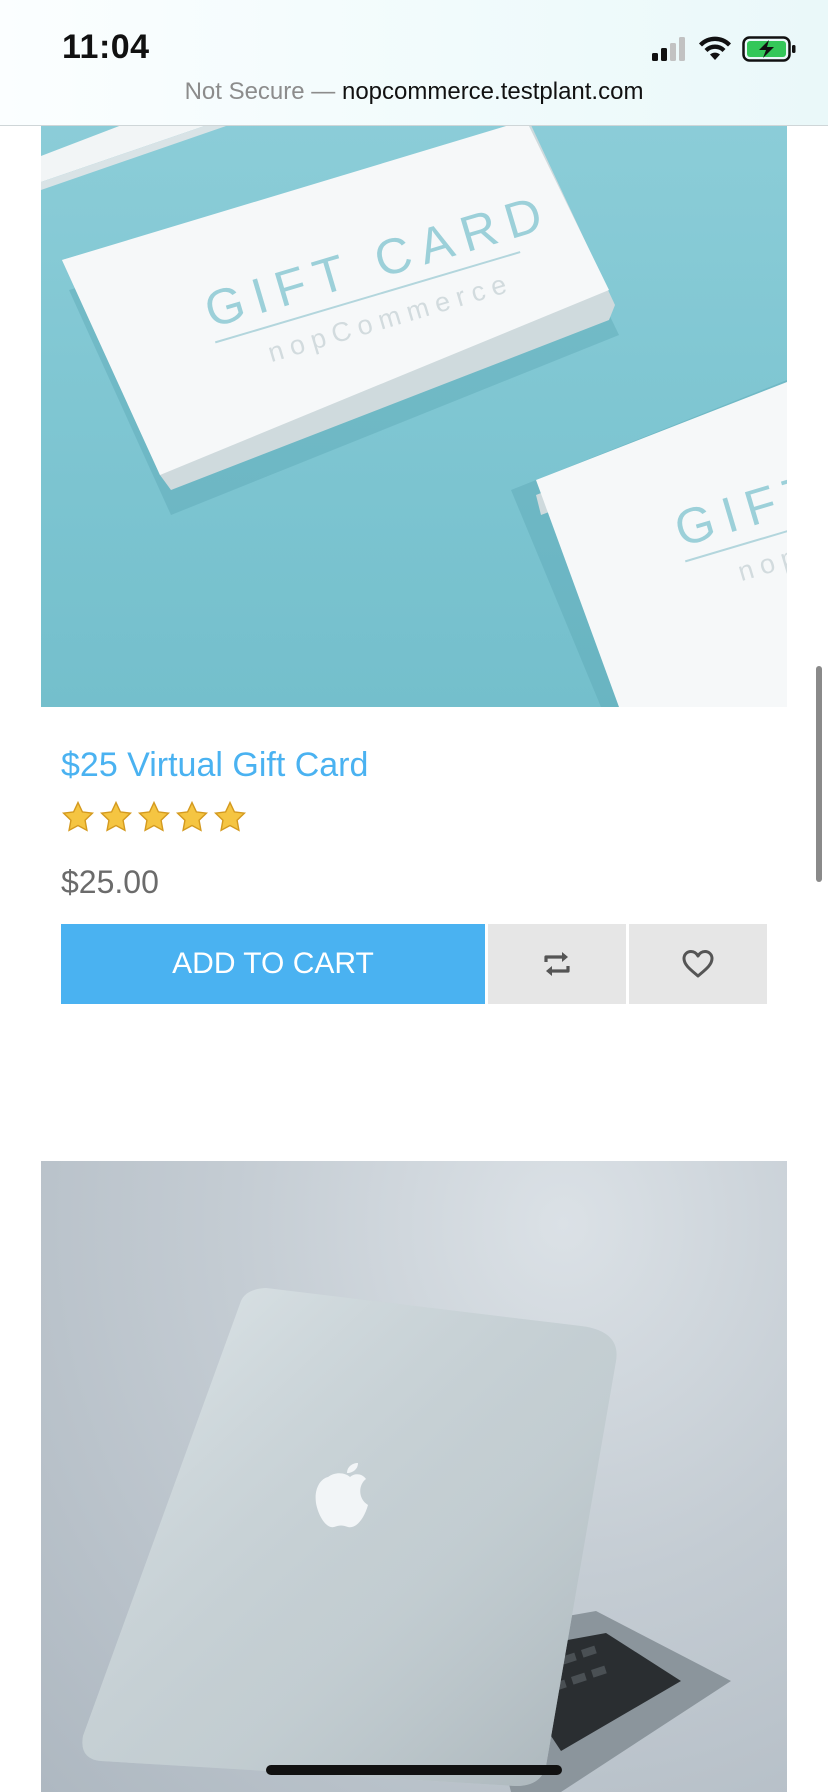 This screenshot has width=828, height=1792. I want to click on add-to-wishlist-button, so click(698, 964).